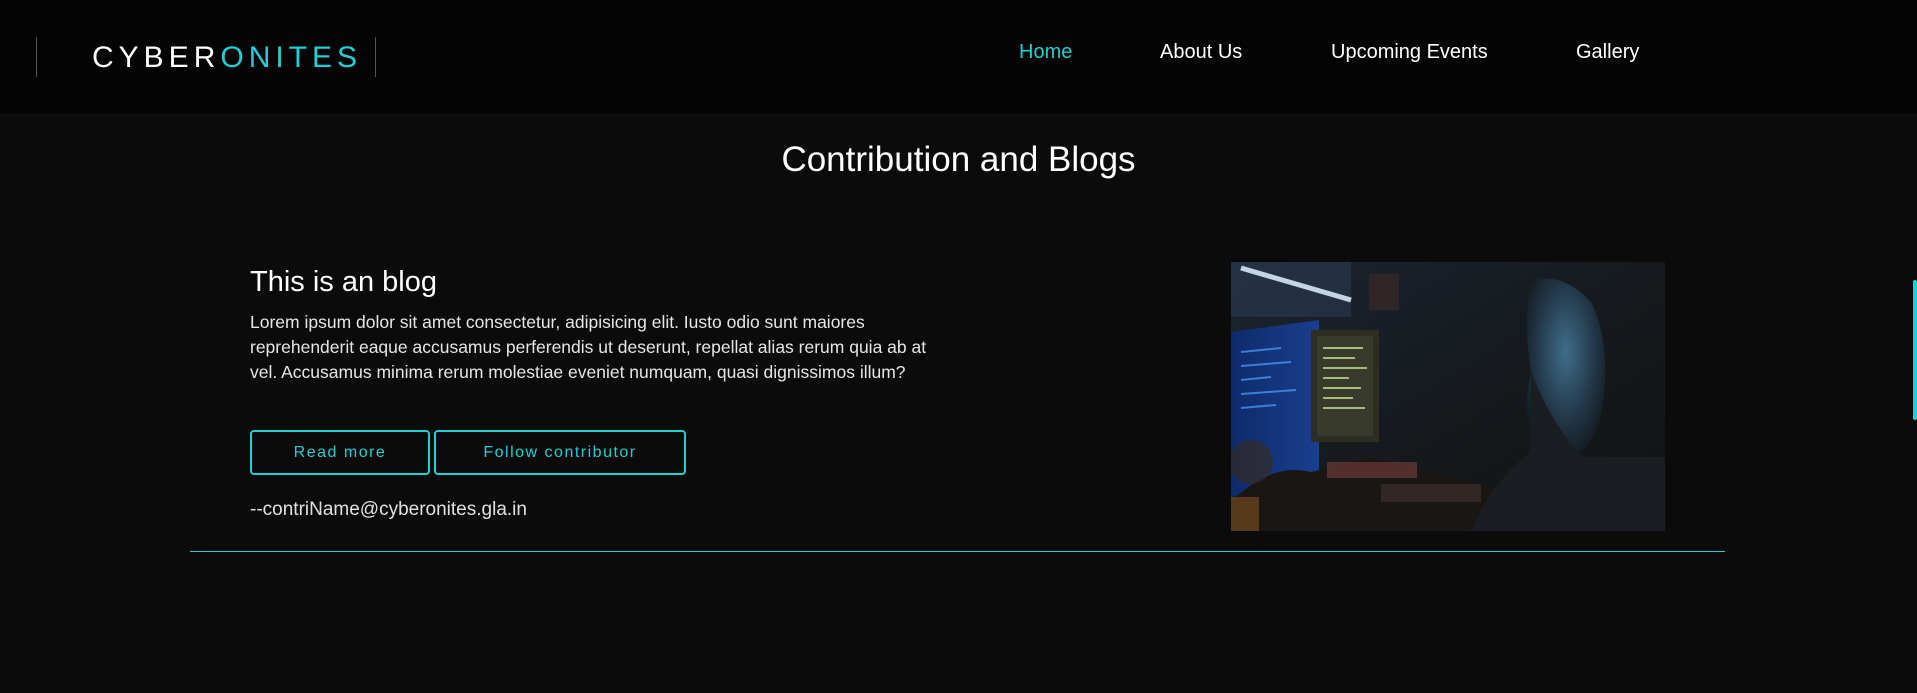 This screenshot has height=693, width=1917. What do you see at coordinates (1607, 52) in the screenshot?
I see `nav-link-gallery: Gallery` at bounding box center [1607, 52].